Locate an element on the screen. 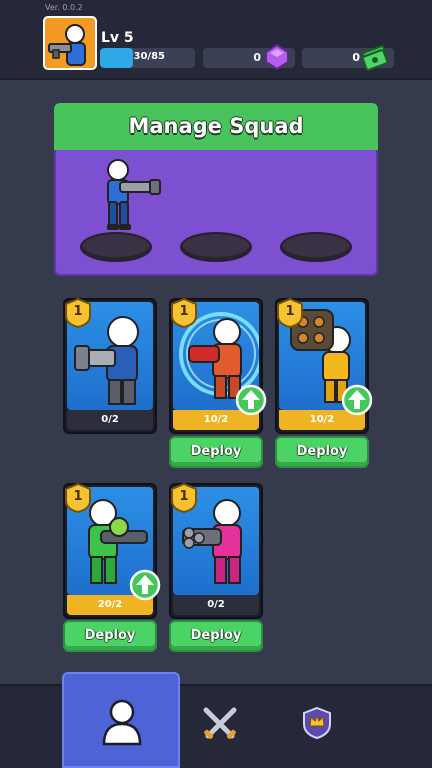 This screenshot has height=768, width=432. deployed-soldier-icon is located at coordinates (134, 194).